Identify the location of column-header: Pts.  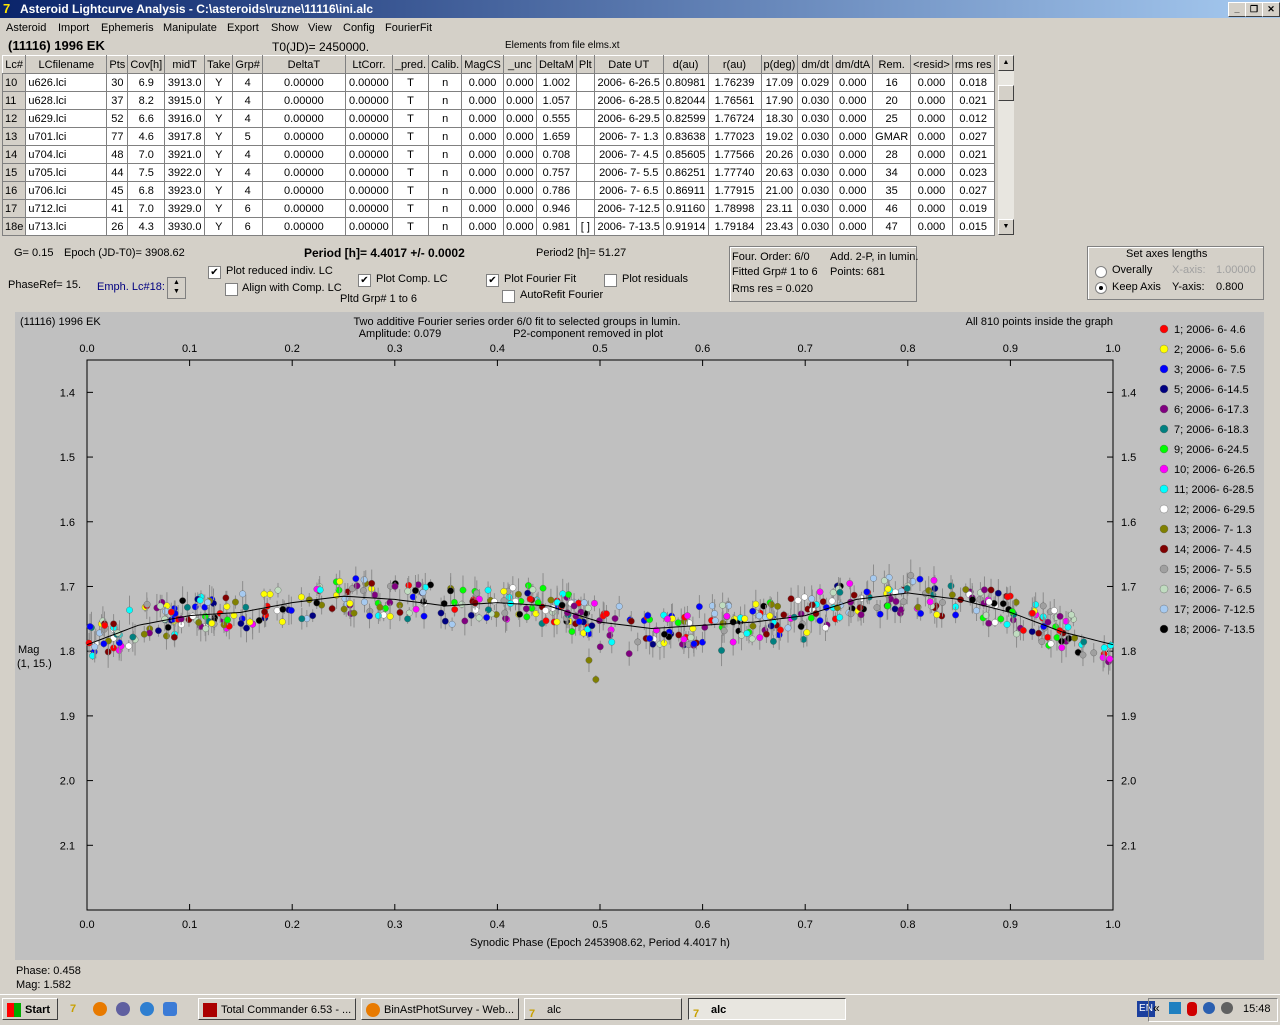
(117, 64).